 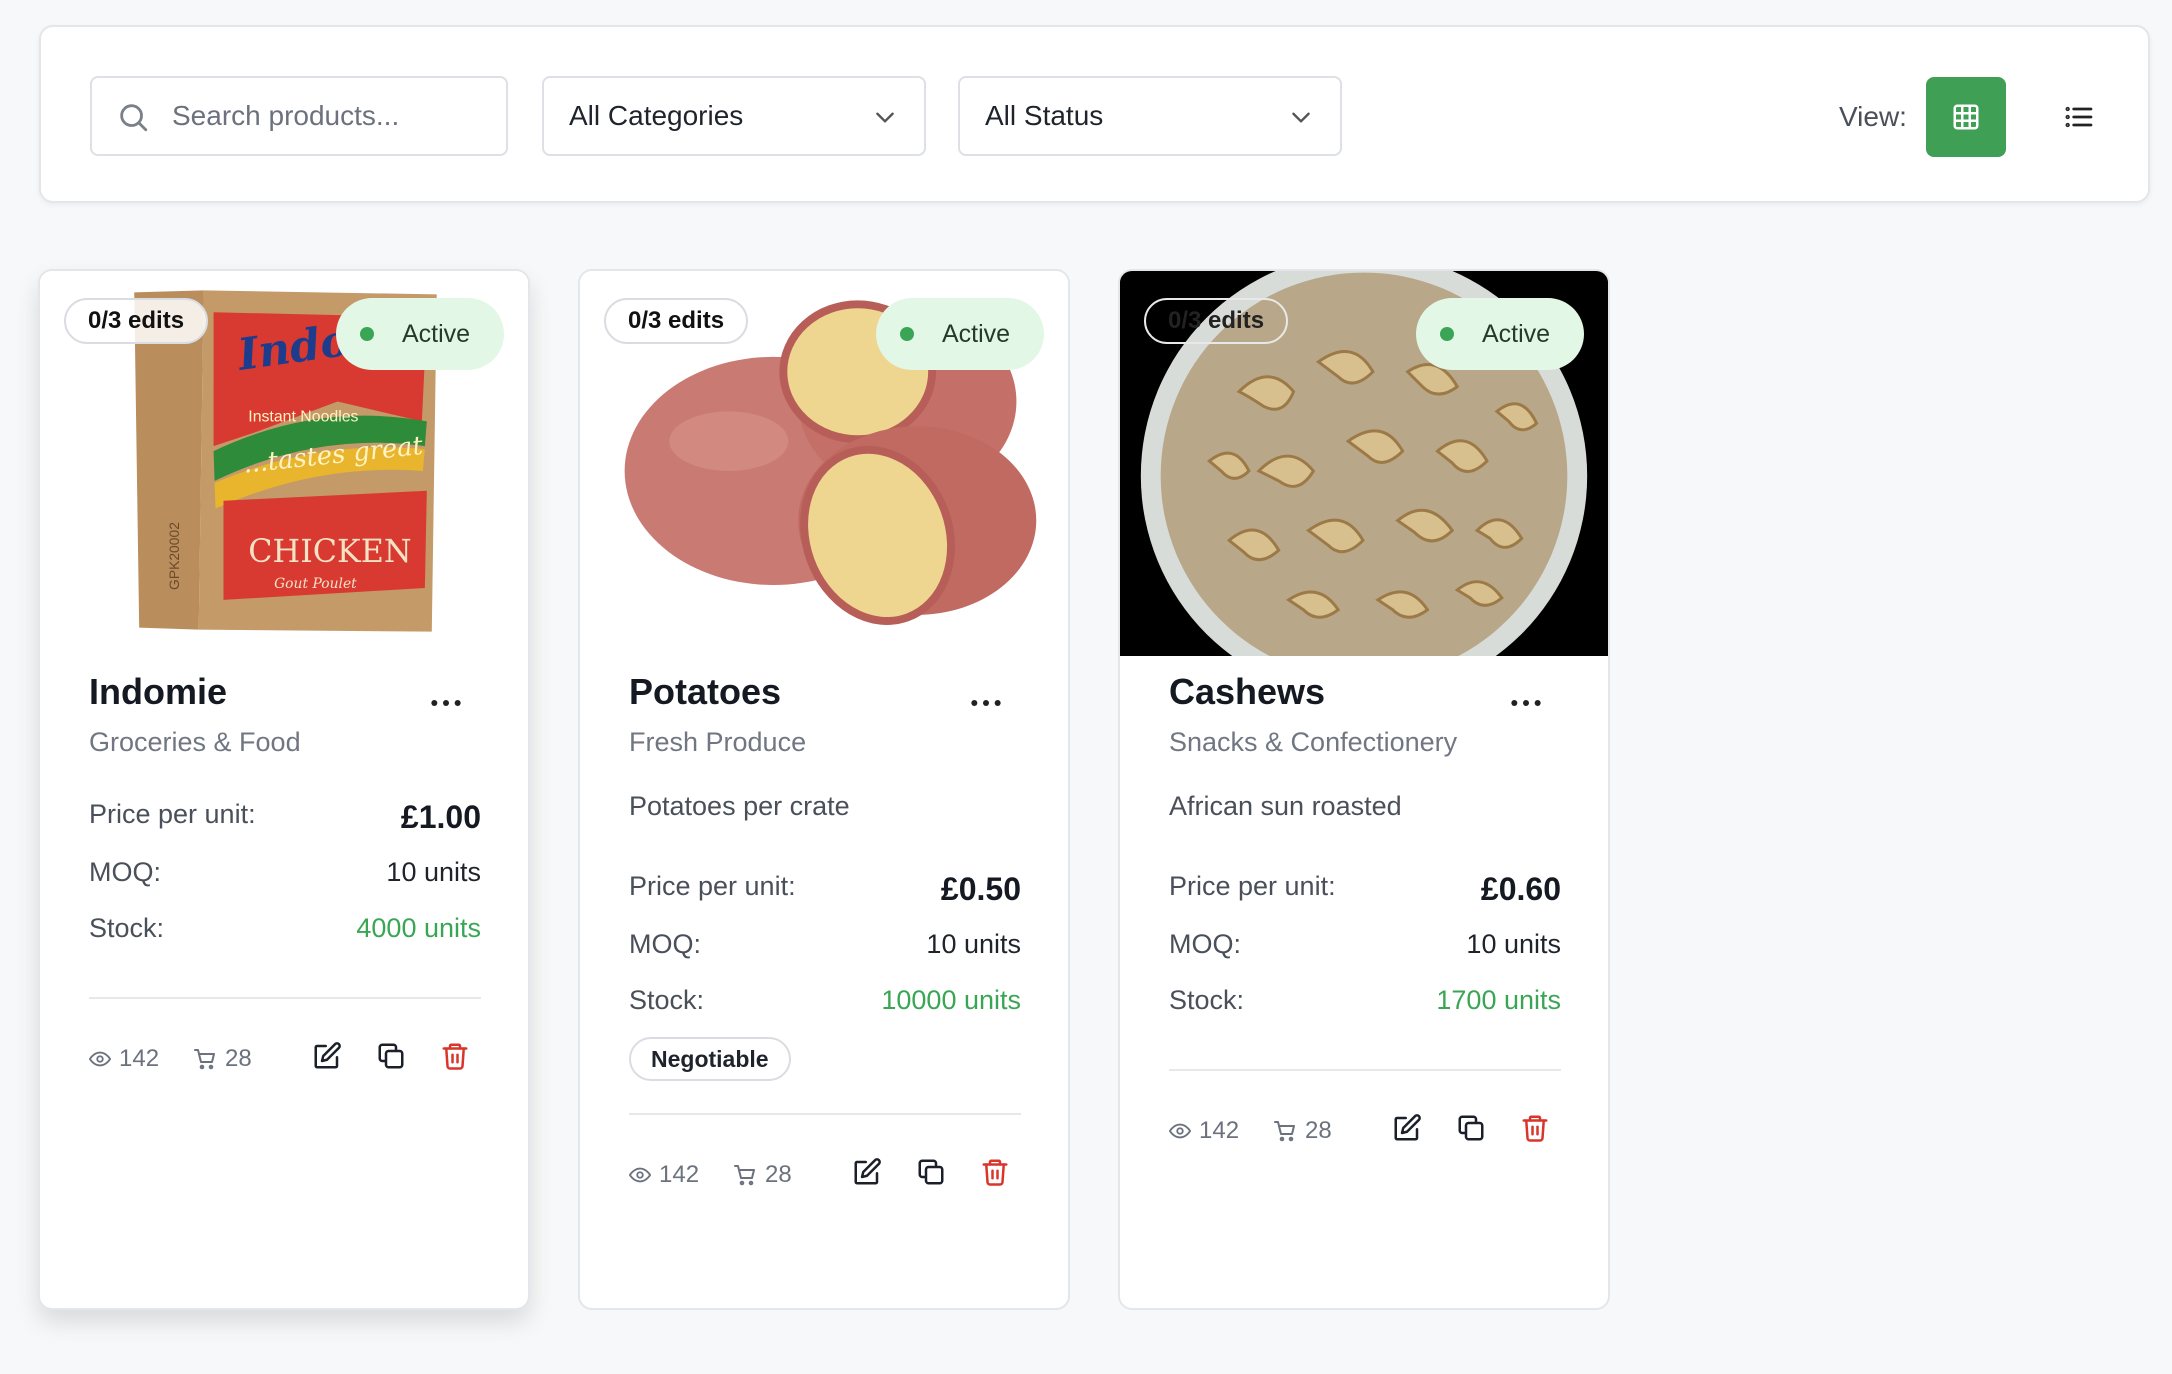 I want to click on list-icon, so click(x=2079, y=117).